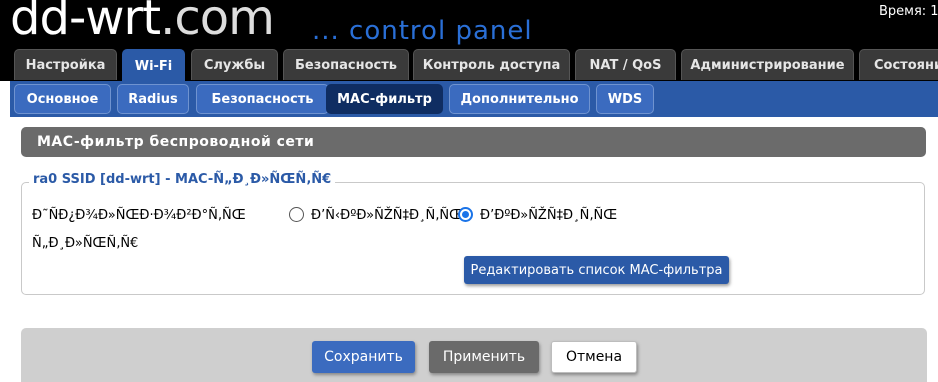 This screenshot has height=382, width=938. What do you see at coordinates (473, 142) in the screenshot?
I see `section-heading: MAC-фильтр беспроводной сети` at bounding box center [473, 142].